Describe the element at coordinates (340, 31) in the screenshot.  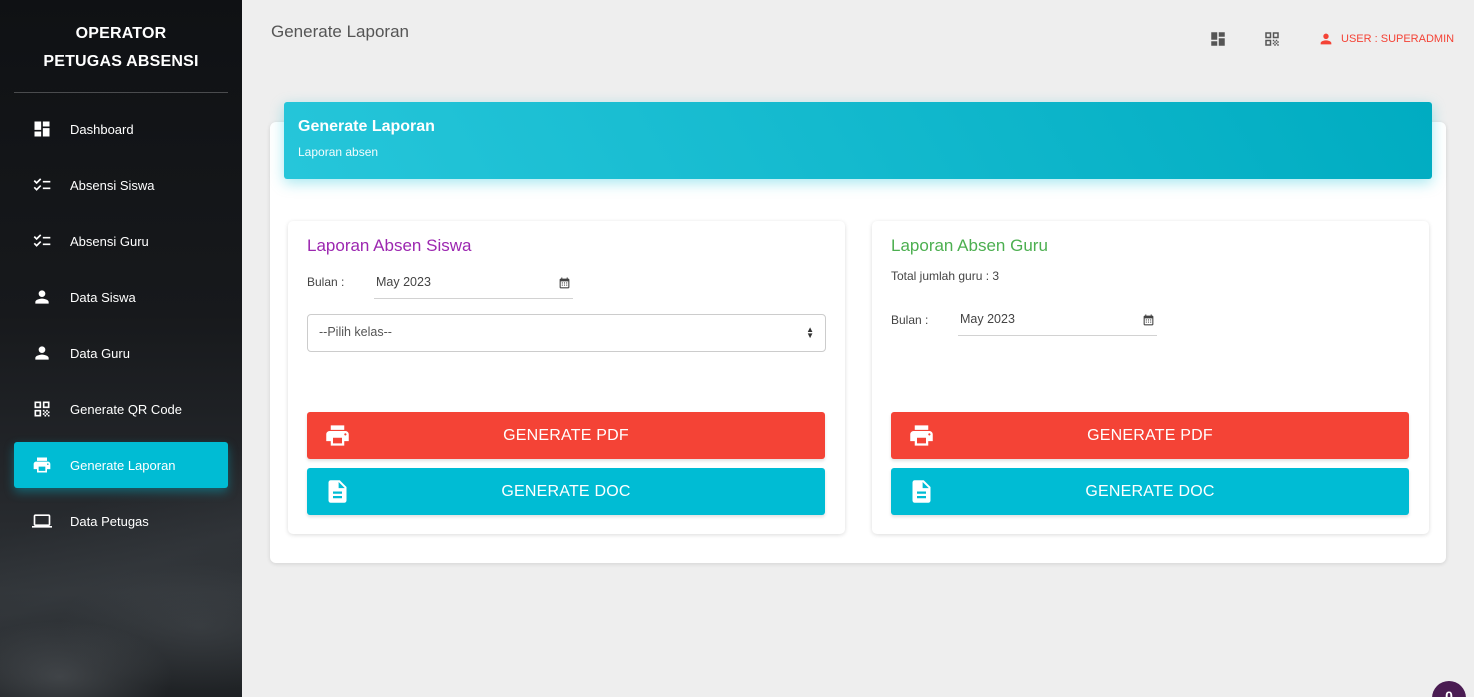
I see `page-title: Generate Laporan` at that location.